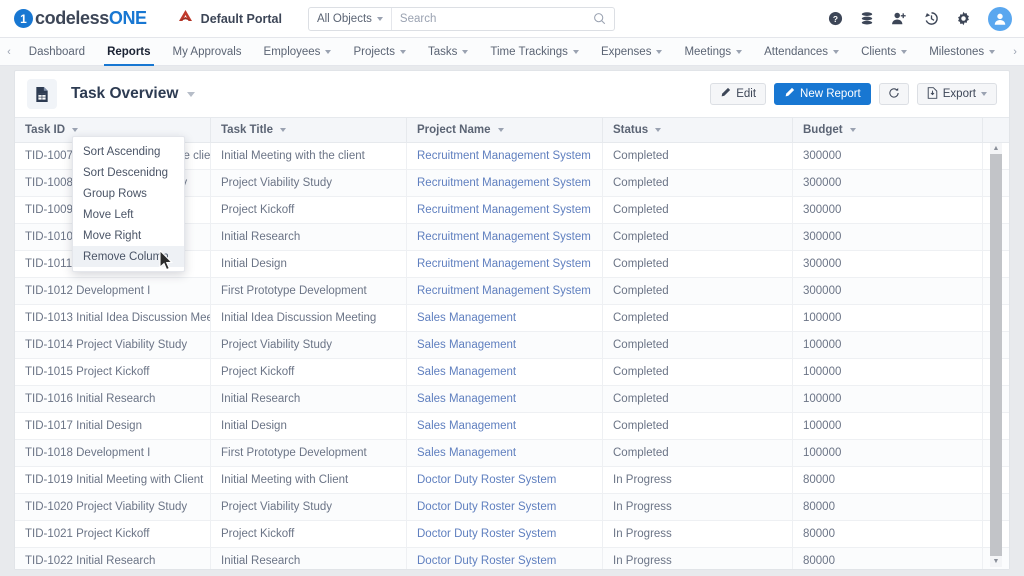 Image resolution: width=1024 pixels, height=576 pixels. Describe the element at coordinates (115, 193) in the screenshot. I see `menu-item-label: Group Rows` at that location.